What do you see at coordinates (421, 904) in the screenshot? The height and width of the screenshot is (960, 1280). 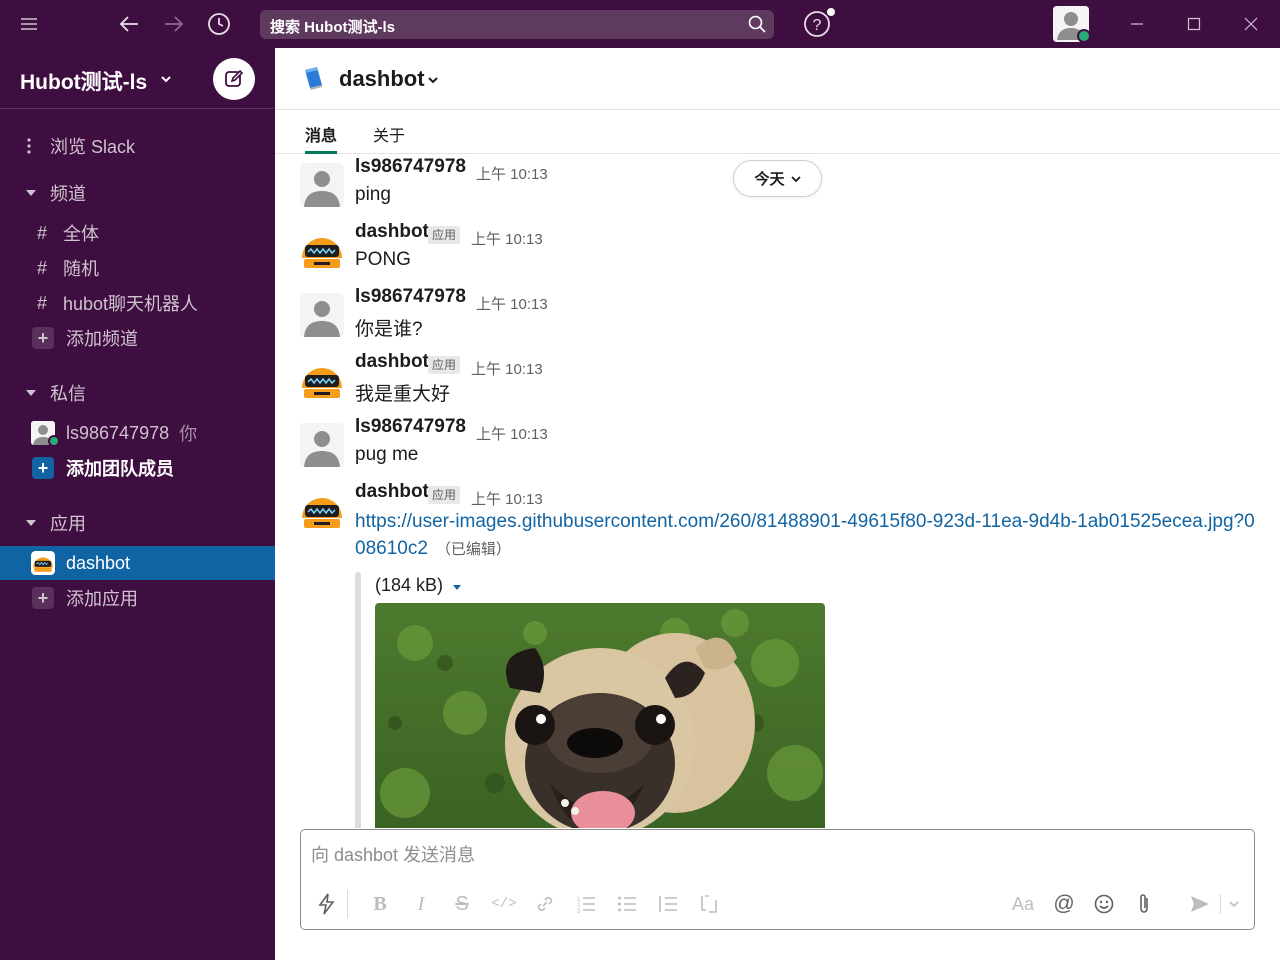 I see `italic-icon: I` at bounding box center [421, 904].